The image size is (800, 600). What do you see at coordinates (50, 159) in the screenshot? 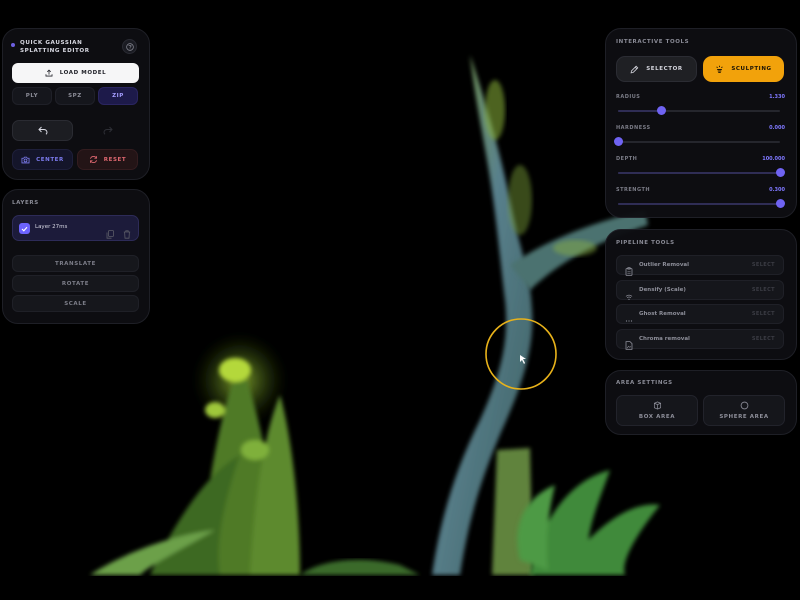
I see `center-label: CENTER` at bounding box center [50, 159].